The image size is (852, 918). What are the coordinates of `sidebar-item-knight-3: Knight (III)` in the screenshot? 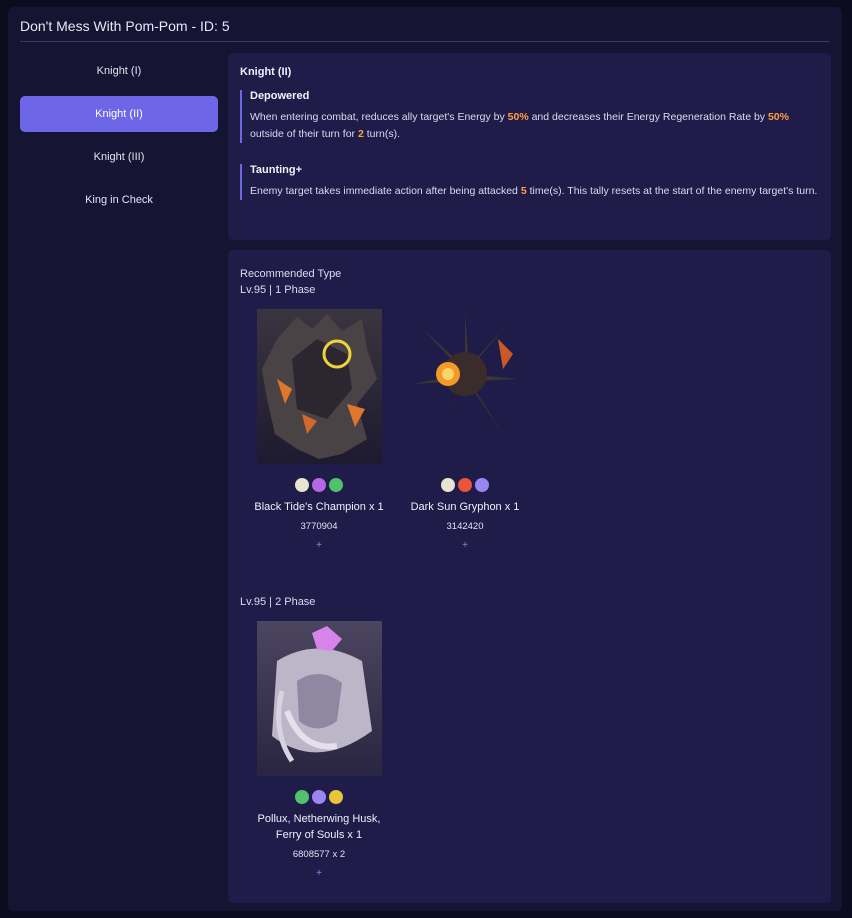 It's located at (119, 157).